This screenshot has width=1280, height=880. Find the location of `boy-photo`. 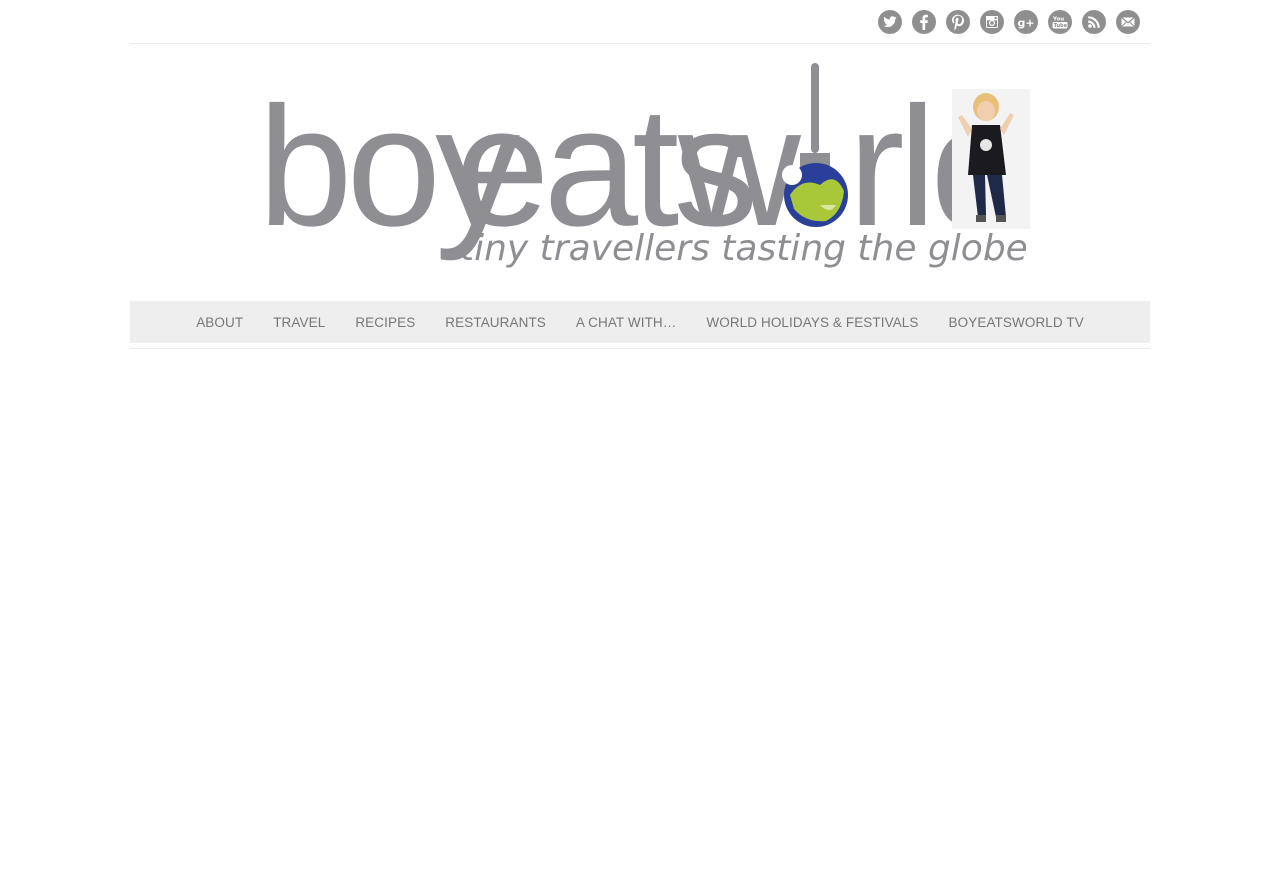

boy-photo is located at coordinates (991, 159).